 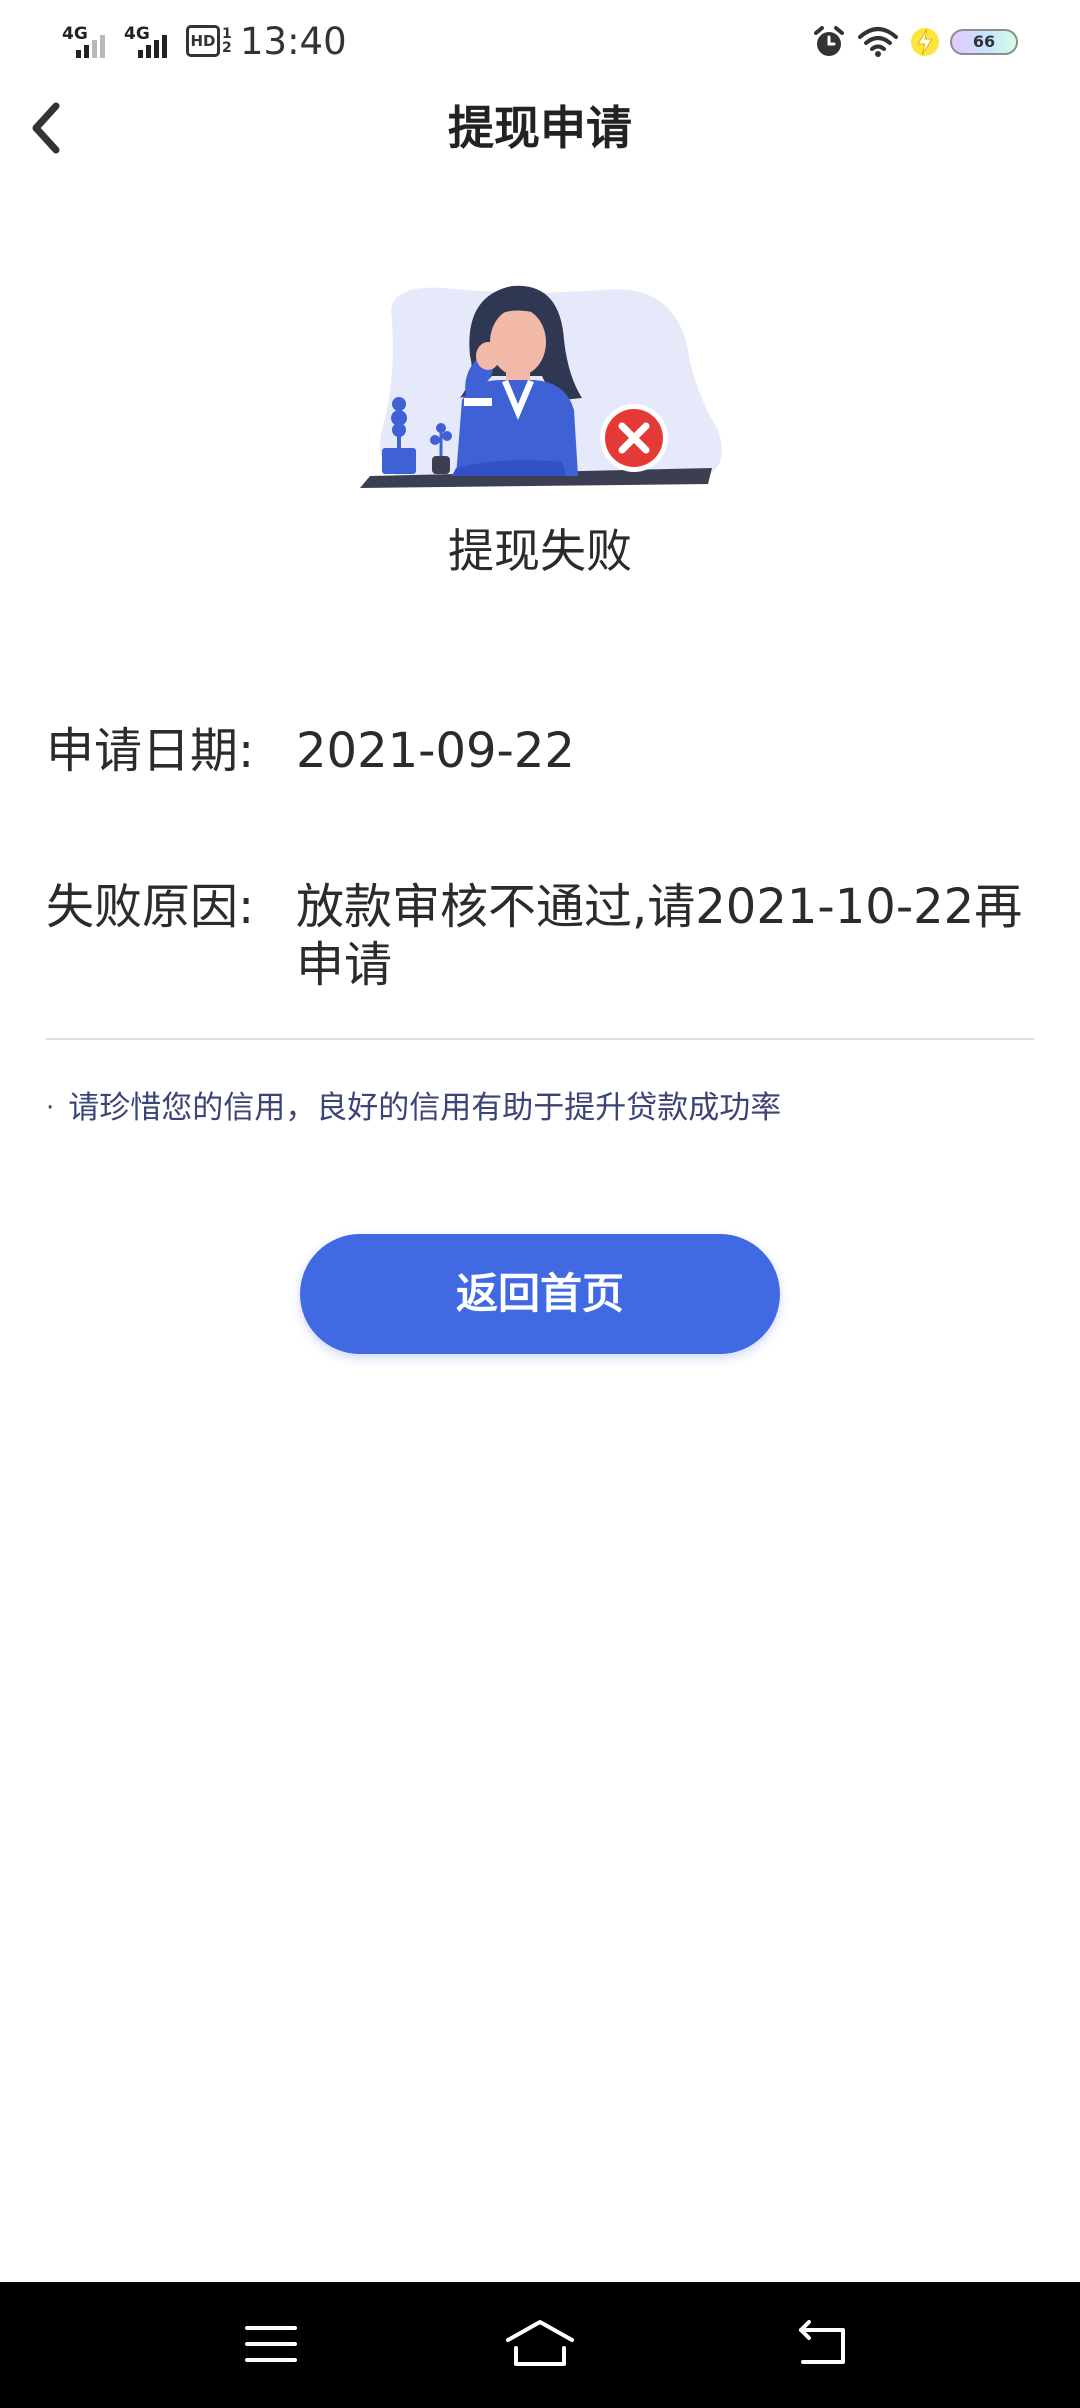 I want to click on status-bar-left: 4G 4G HD 1 2 13:40, so click(x=204, y=41).